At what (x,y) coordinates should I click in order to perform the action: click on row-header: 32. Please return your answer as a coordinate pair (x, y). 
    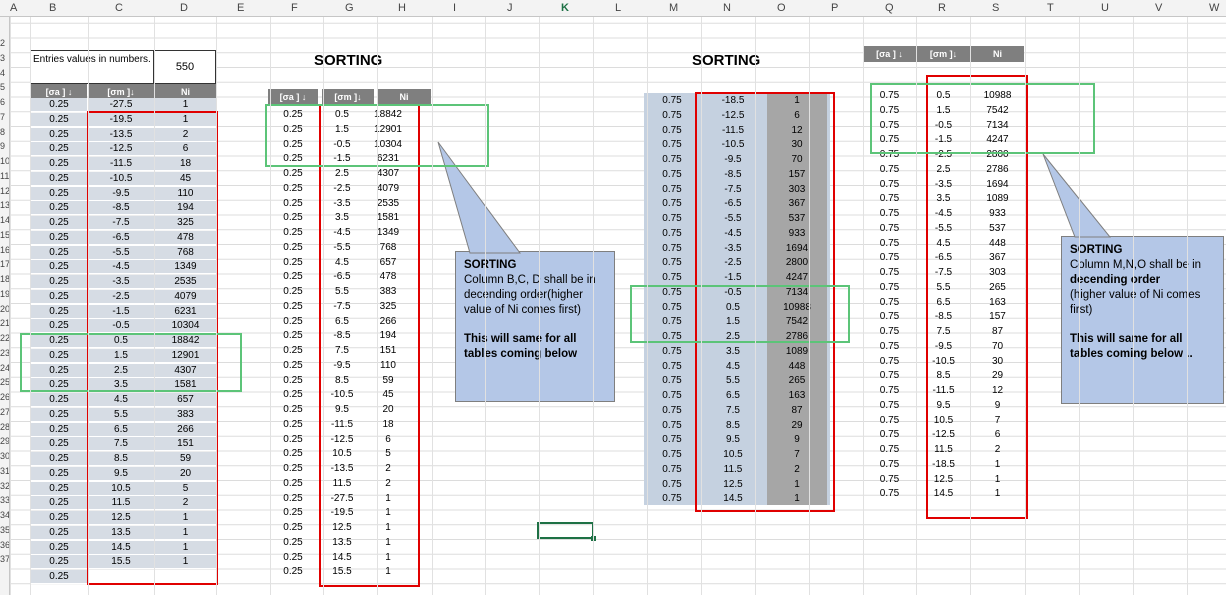
    Looking at the image, I should click on (4, 486).